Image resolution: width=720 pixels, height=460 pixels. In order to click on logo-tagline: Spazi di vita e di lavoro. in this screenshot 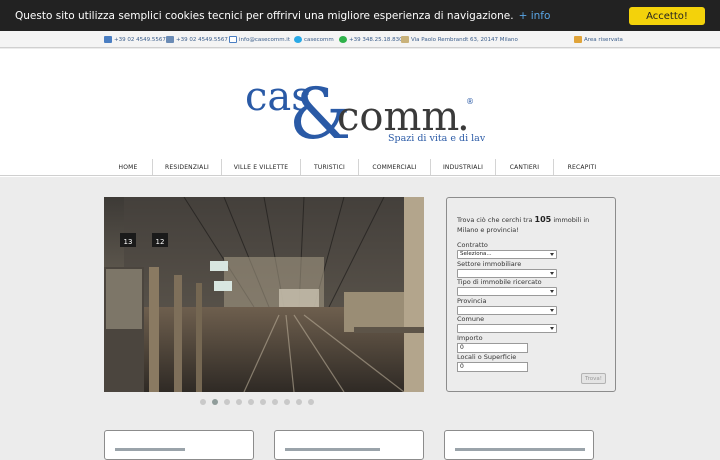, I will do `click(436, 138)`.